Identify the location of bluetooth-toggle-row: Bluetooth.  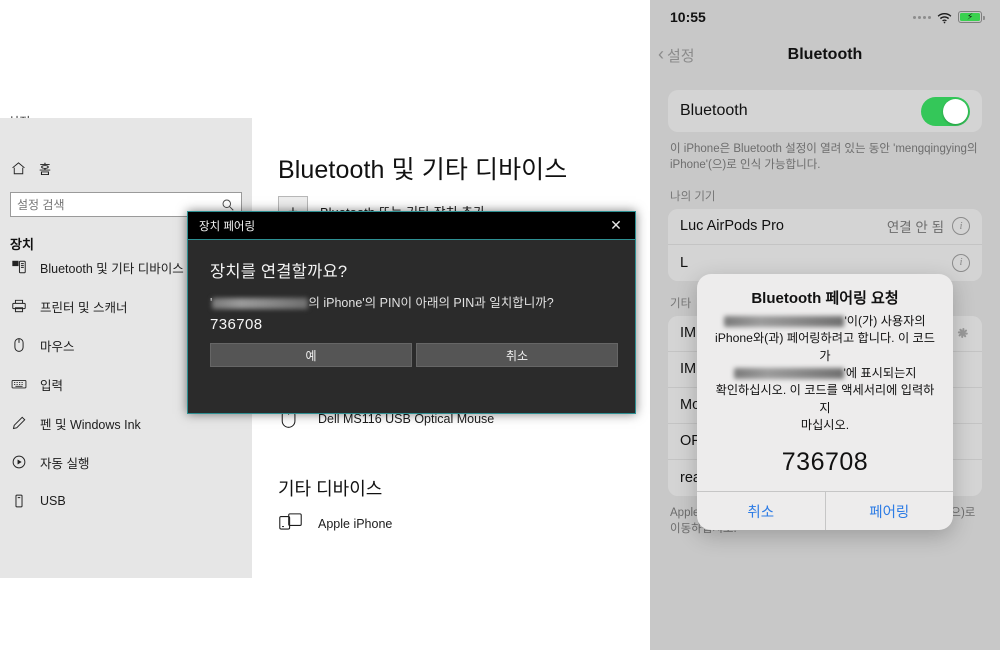
(825, 111).